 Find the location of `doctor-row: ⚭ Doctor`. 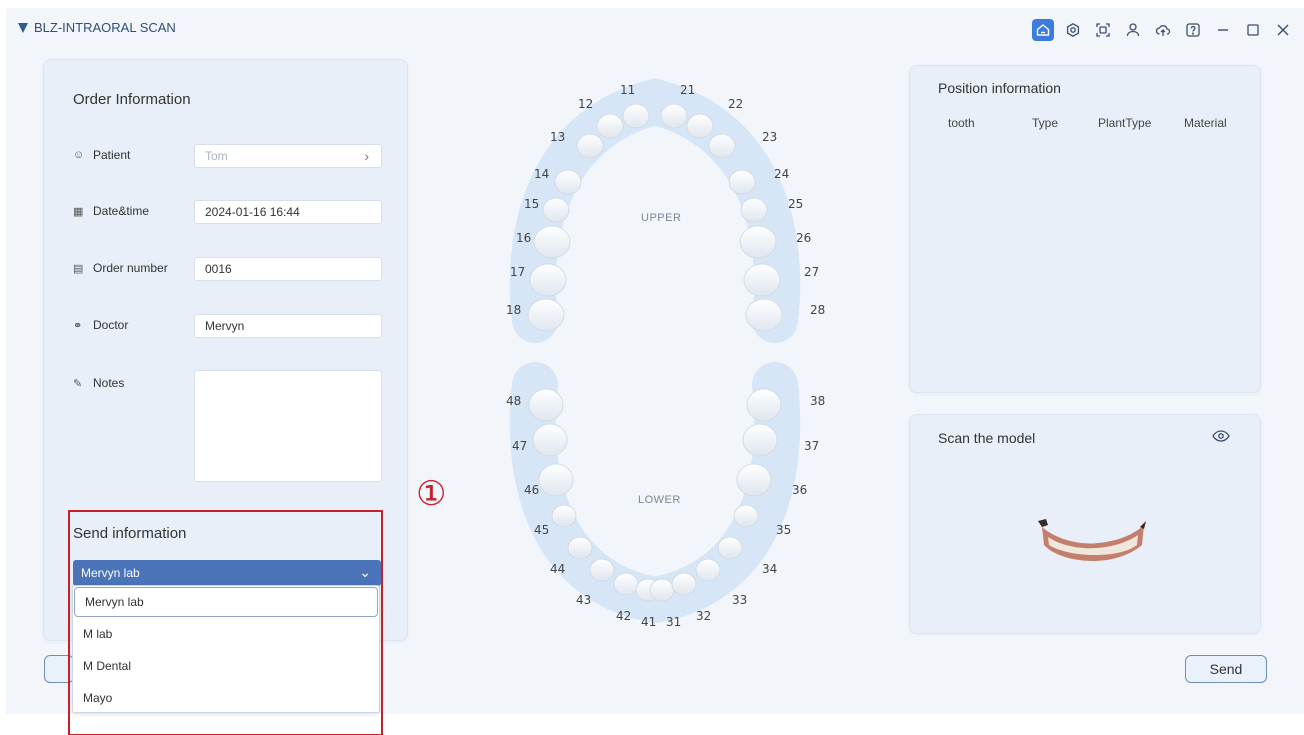

doctor-row: ⚭ Doctor is located at coordinates (100, 325).